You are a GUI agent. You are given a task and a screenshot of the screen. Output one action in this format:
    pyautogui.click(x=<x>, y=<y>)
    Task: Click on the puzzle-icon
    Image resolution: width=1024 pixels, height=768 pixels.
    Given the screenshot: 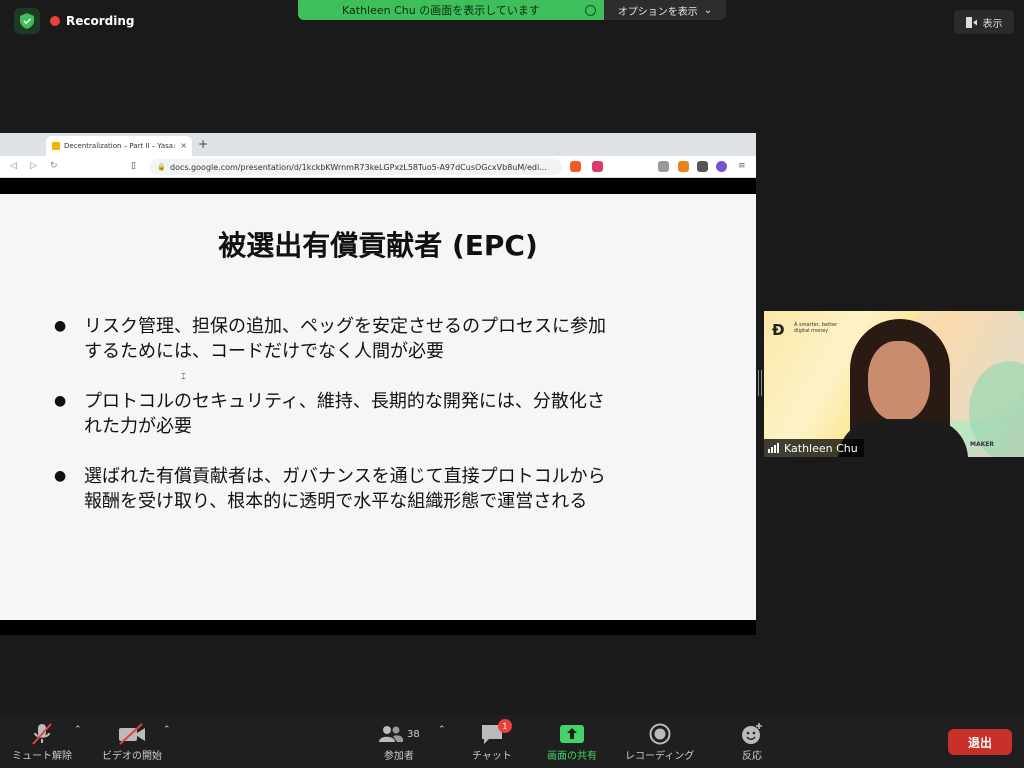 What is the action you would take?
    pyautogui.click(x=702, y=166)
    